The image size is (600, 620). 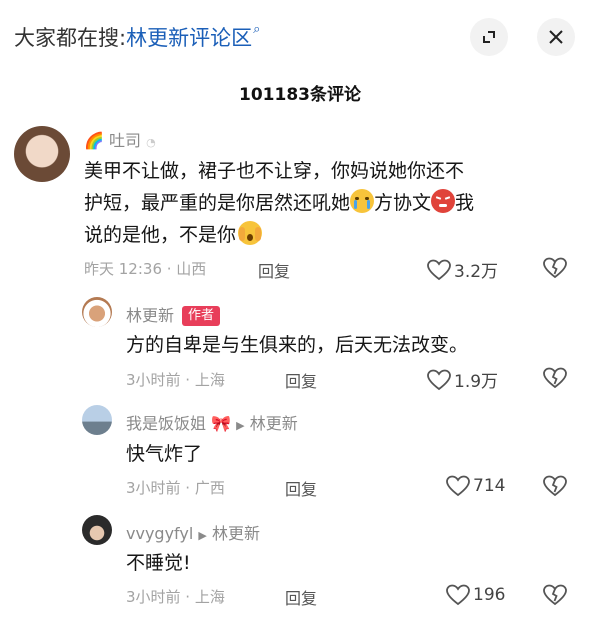 I want to click on comment-count-title: 101183条评论, so click(x=300, y=95).